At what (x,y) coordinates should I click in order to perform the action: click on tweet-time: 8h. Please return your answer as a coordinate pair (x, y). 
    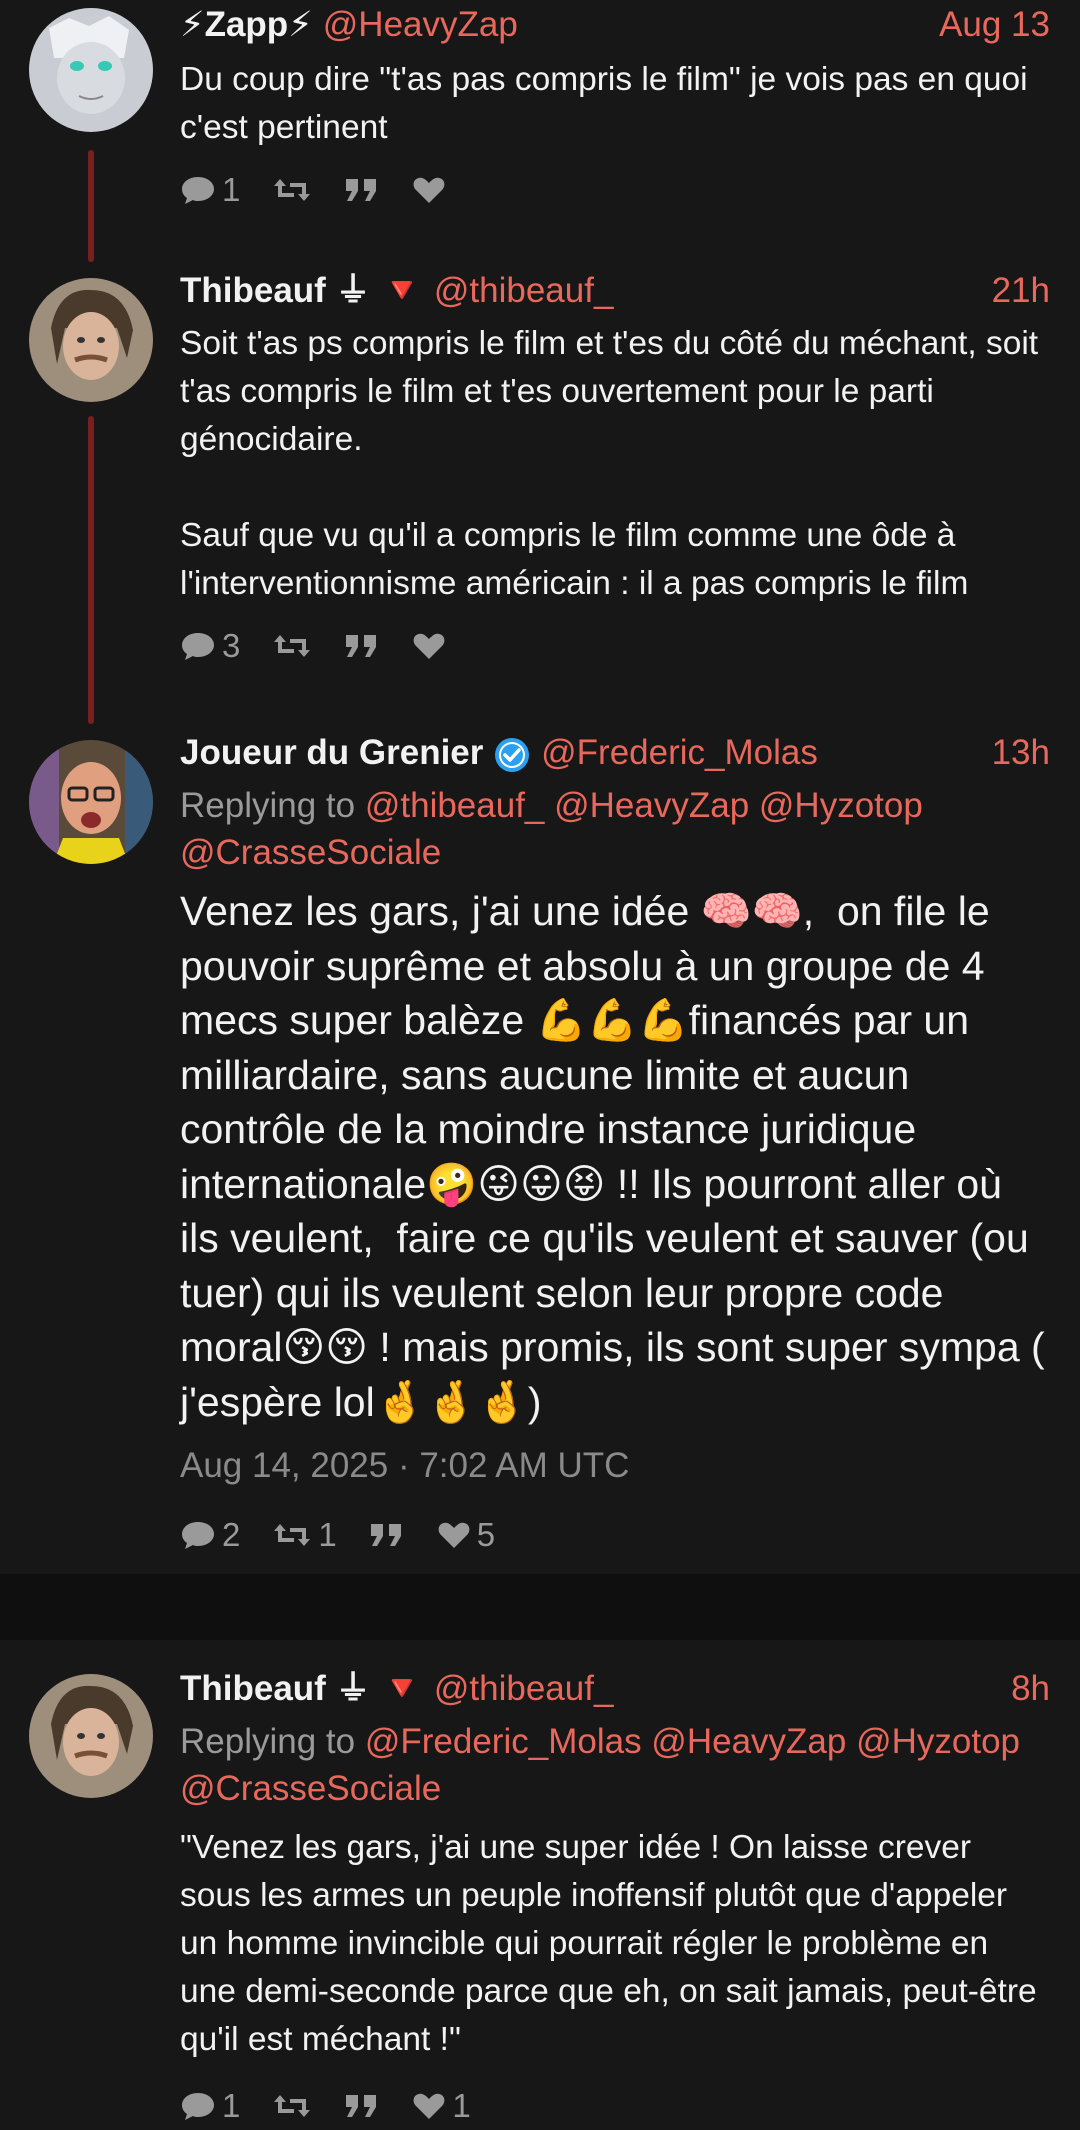
    Looking at the image, I should click on (1030, 1689).